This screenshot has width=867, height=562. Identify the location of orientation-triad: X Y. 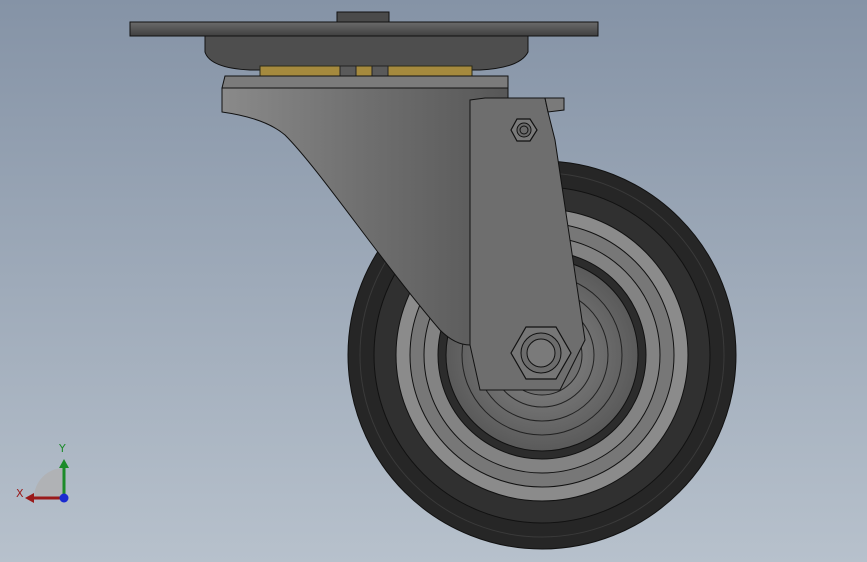
(45, 475).